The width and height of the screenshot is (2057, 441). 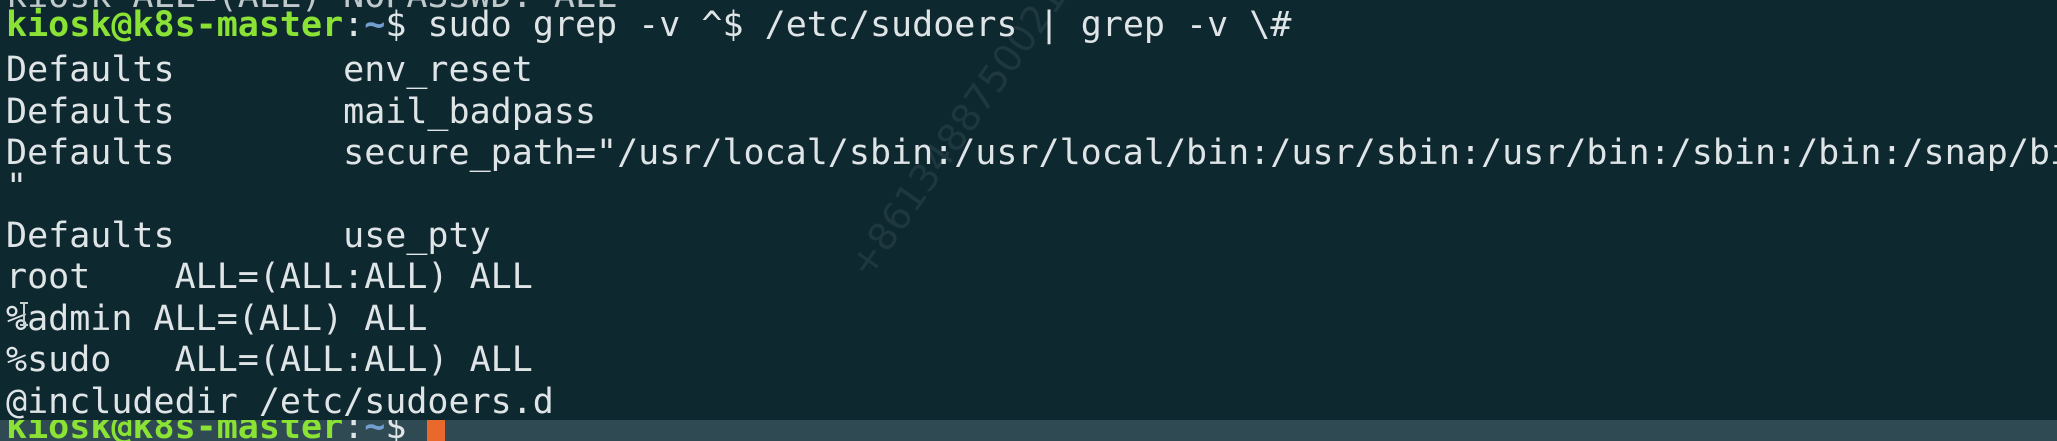 What do you see at coordinates (301, 112) in the screenshot?
I see `output-line: Defaults mail_badpass` at bounding box center [301, 112].